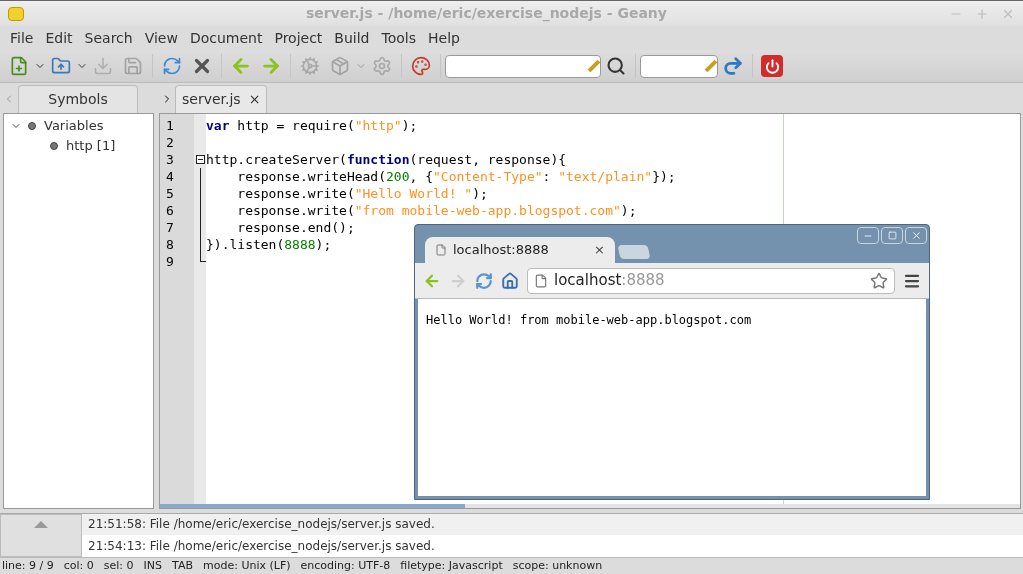  Describe the element at coordinates (436, 210) in the screenshot. I see `code-line: response.write("from mobile-web-app.blogspot.com");` at that location.